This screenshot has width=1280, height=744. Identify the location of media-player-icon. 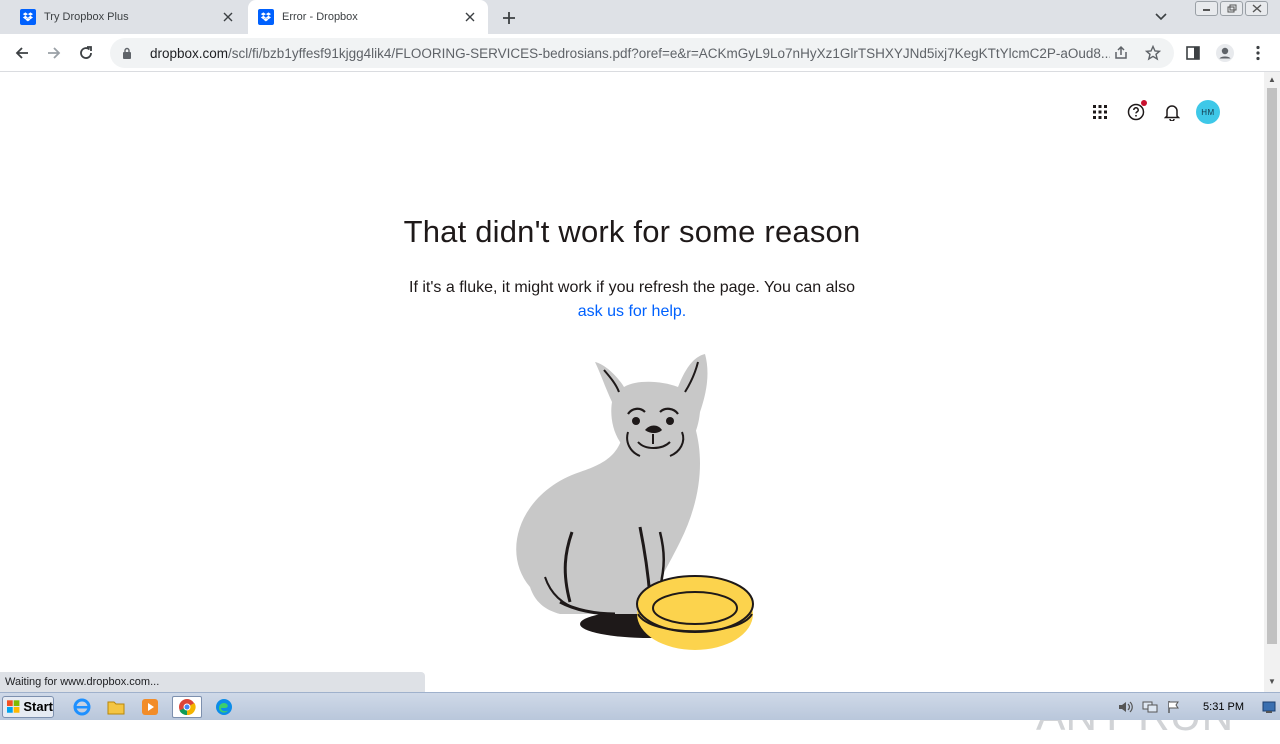
(150, 707).